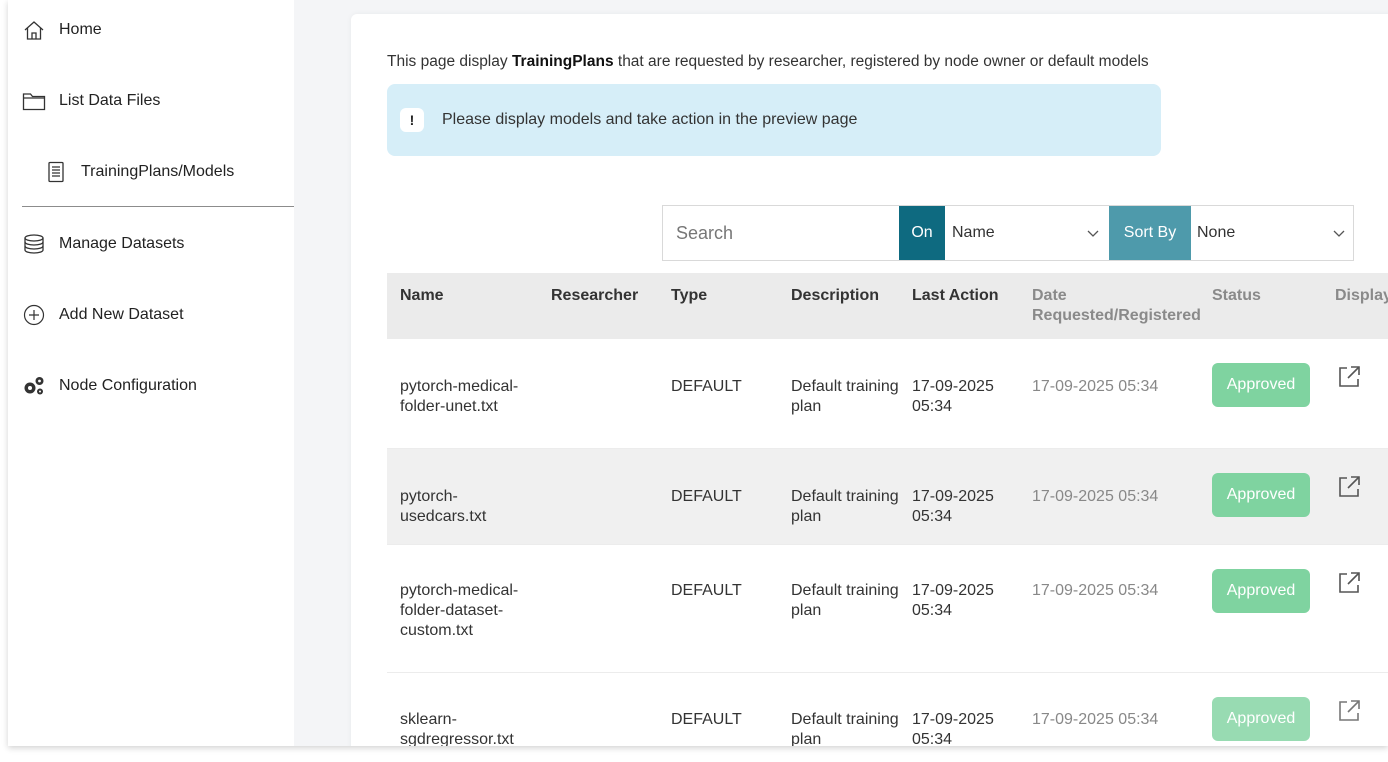 The height and width of the screenshot is (762, 1388). I want to click on search-field-value: Name, so click(973, 232).